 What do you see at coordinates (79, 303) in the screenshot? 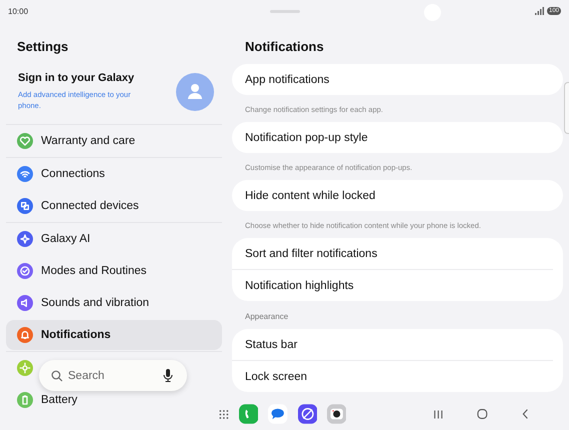
I see `sidebar-item: Sounds and vibration` at bounding box center [79, 303].